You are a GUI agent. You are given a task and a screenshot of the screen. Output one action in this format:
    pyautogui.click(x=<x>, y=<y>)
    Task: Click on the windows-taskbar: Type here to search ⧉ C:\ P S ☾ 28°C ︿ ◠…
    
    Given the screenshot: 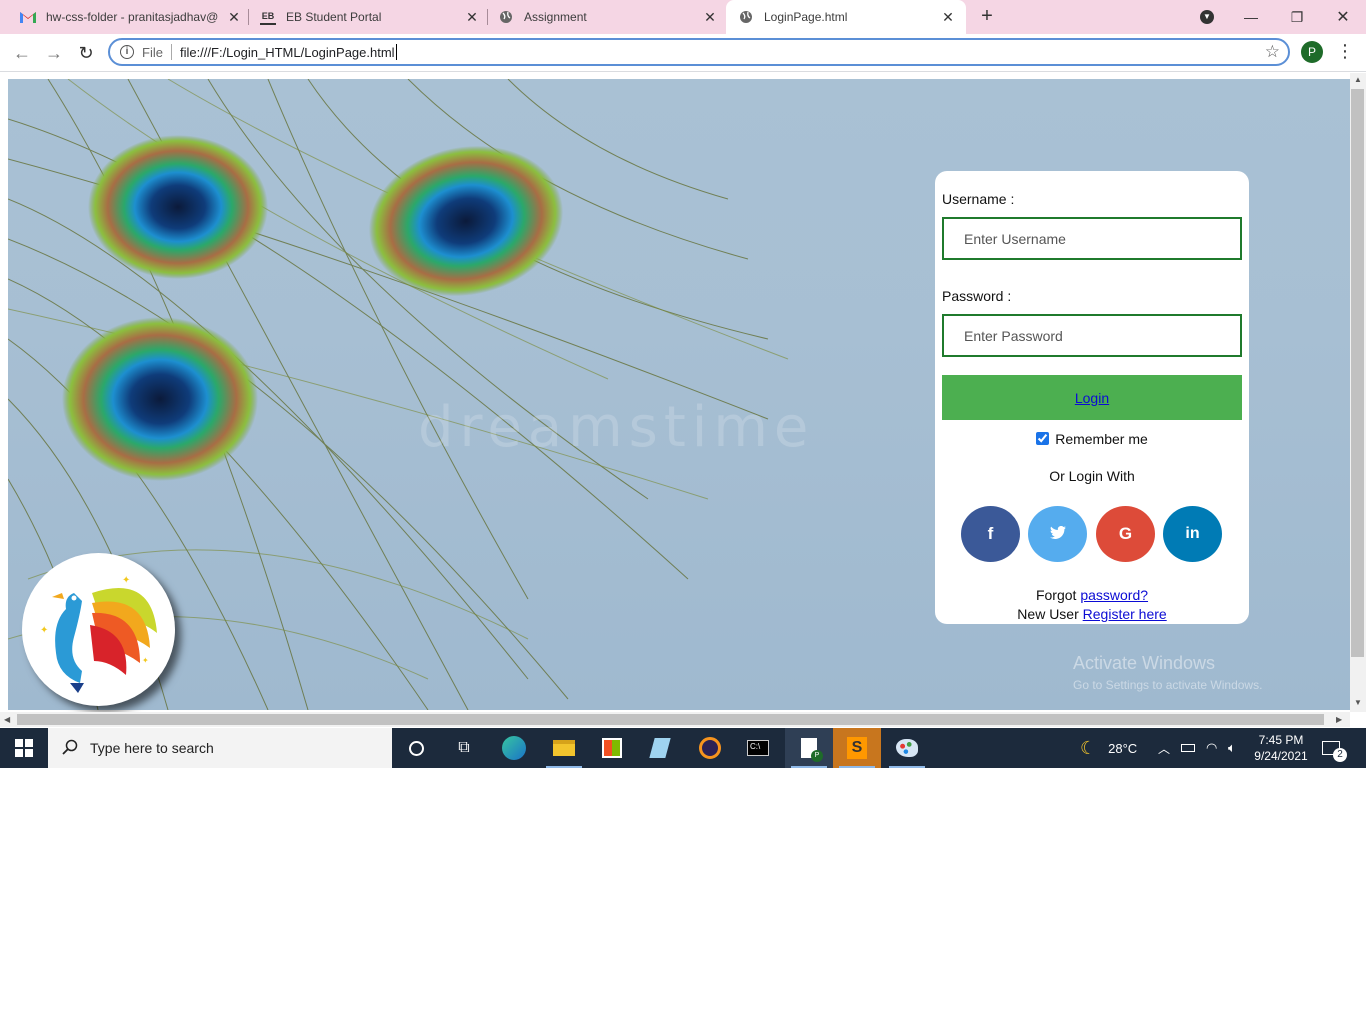 What is the action you would take?
    pyautogui.click(x=683, y=748)
    